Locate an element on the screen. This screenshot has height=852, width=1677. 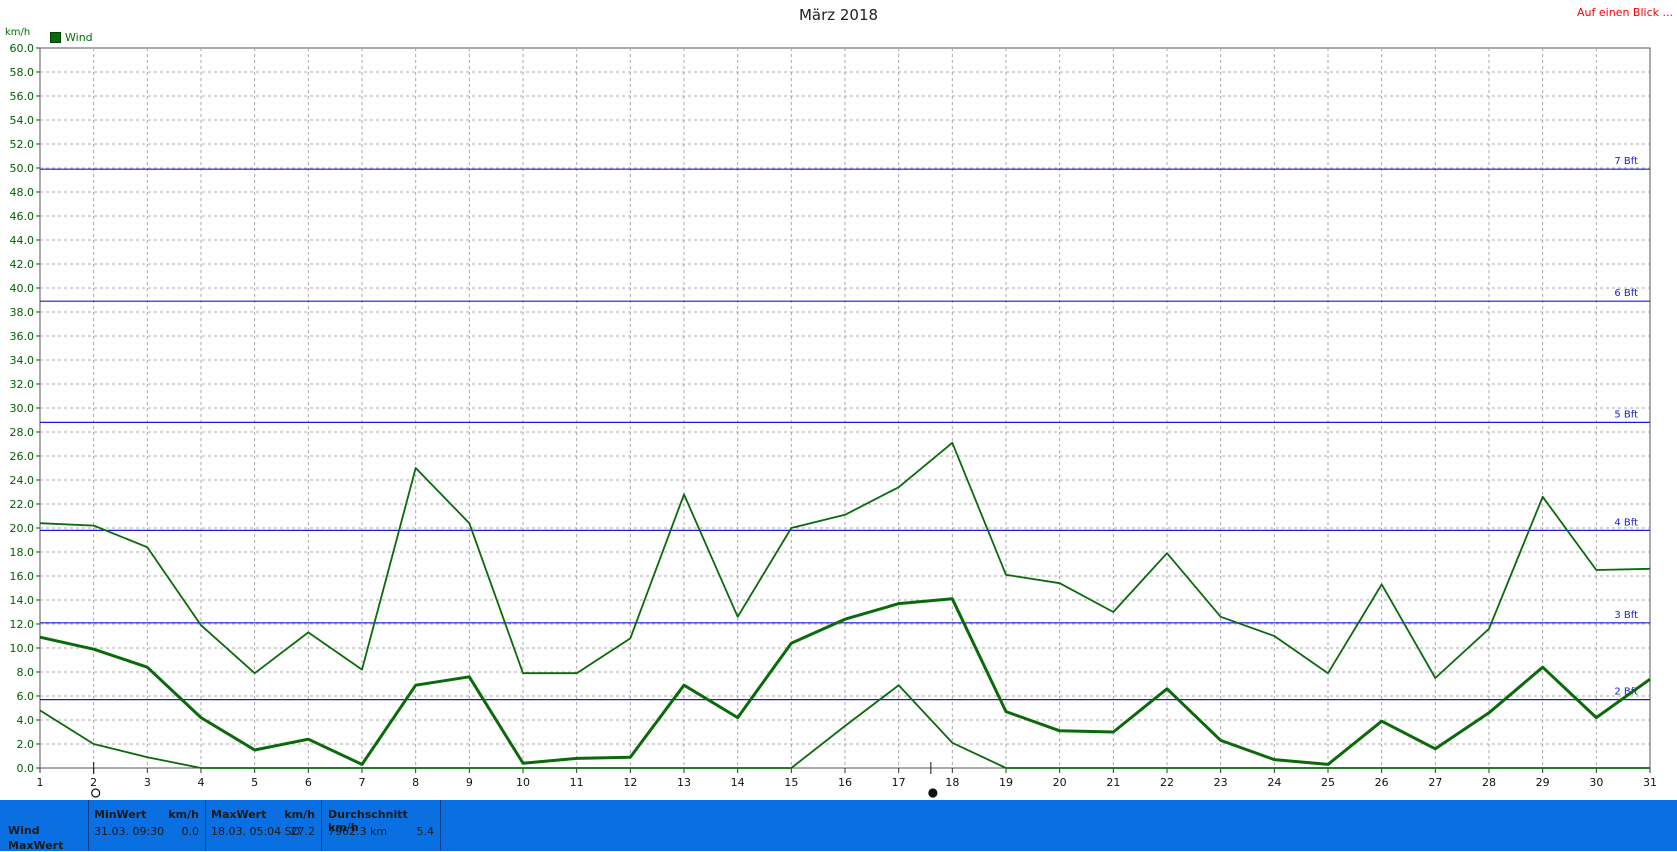
x-tick-label: 8 is located at coordinates (415, 782).